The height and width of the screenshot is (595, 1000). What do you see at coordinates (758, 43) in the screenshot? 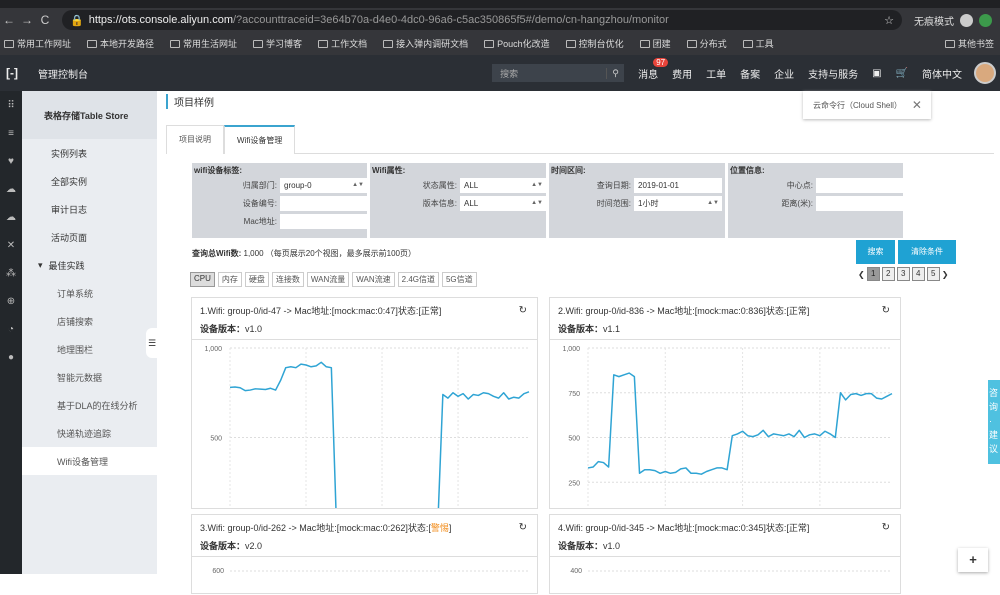
I see `bookmark-item: 工具` at bounding box center [758, 43].